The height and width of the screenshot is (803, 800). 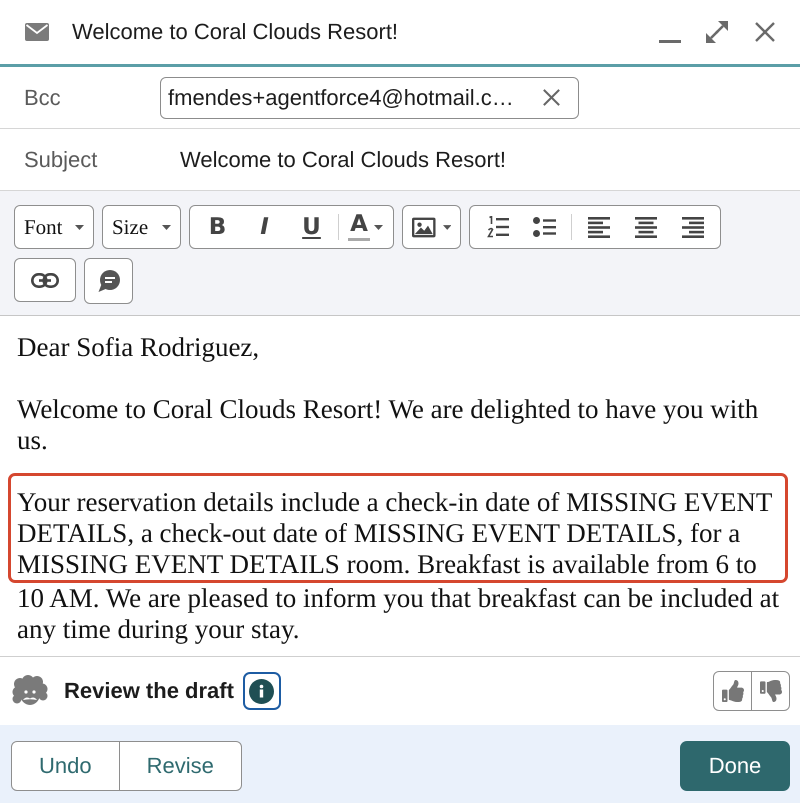 What do you see at coordinates (217, 227) in the screenshot?
I see `bold-button: B` at bounding box center [217, 227].